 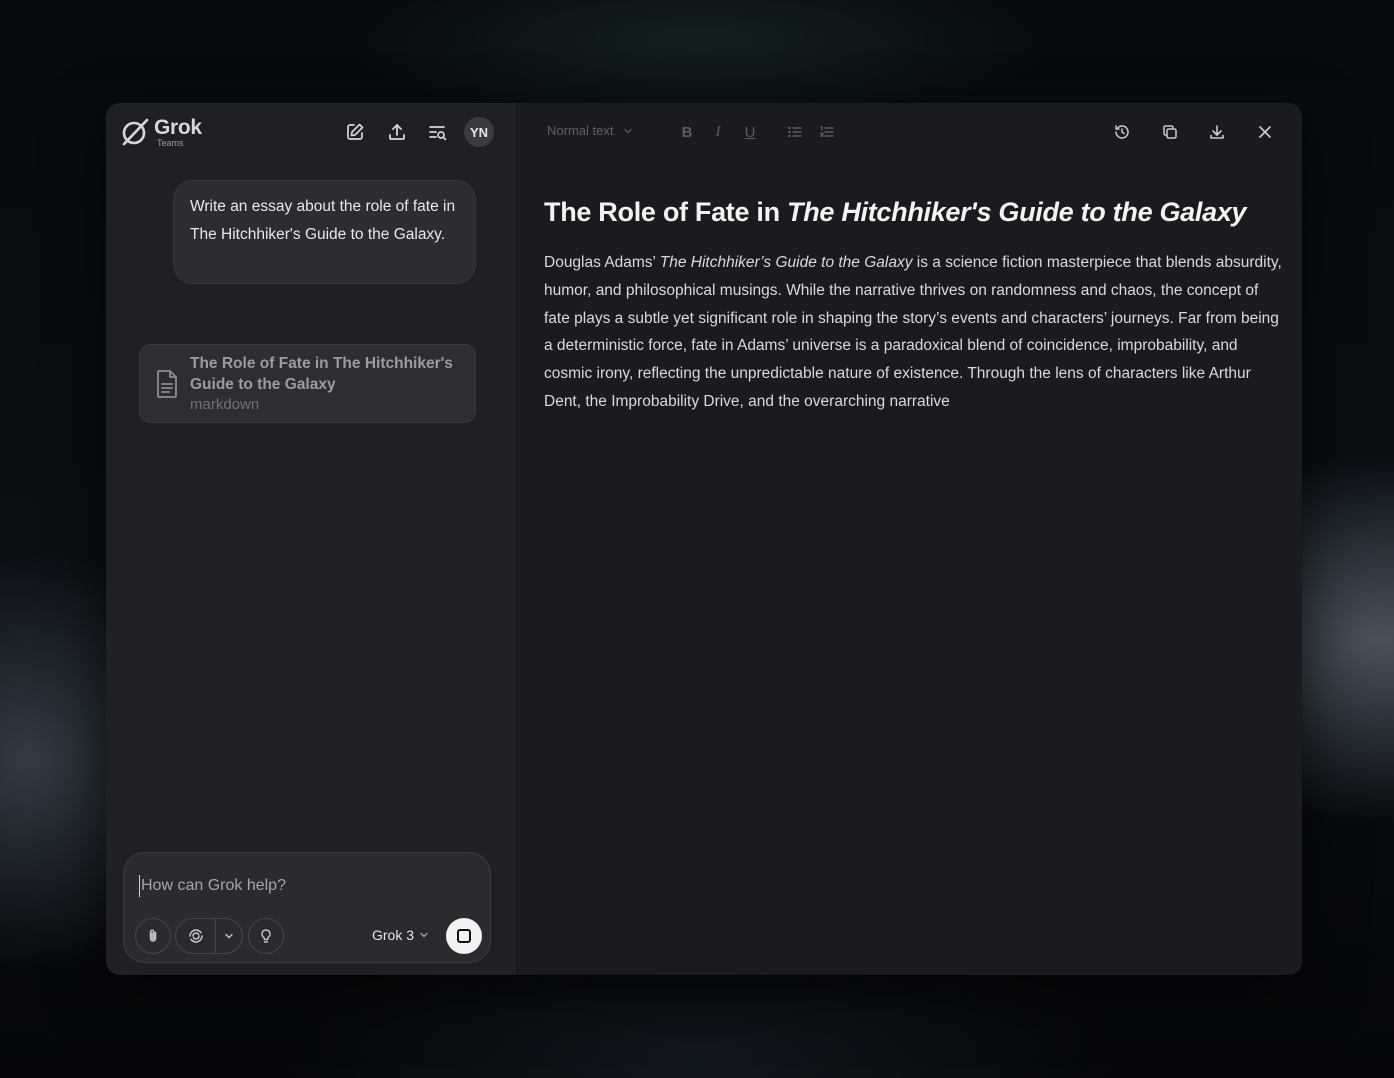 What do you see at coordinates (1217, 132) in the screenshot?
I see `download-icon` at bounding box center [1217, 132].